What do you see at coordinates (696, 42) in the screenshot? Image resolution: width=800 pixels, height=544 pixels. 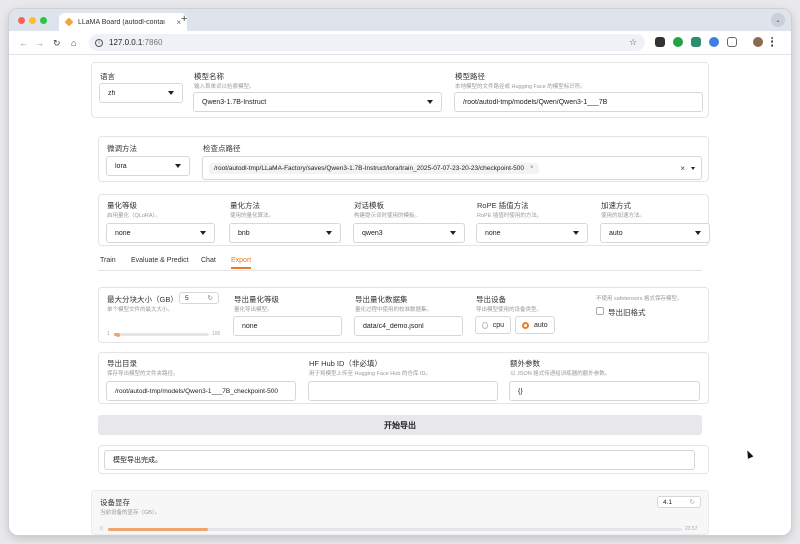 I see `extension-a-icon` at bounding box center [696, 42].